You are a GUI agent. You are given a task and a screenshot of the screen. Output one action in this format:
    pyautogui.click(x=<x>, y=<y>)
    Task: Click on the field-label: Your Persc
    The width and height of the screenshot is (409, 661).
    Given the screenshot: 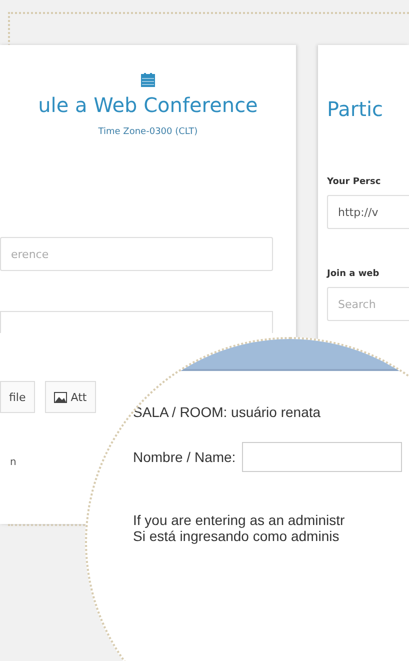 What is the action you would take?
    pyautogui.click(x=354, y=182)
    